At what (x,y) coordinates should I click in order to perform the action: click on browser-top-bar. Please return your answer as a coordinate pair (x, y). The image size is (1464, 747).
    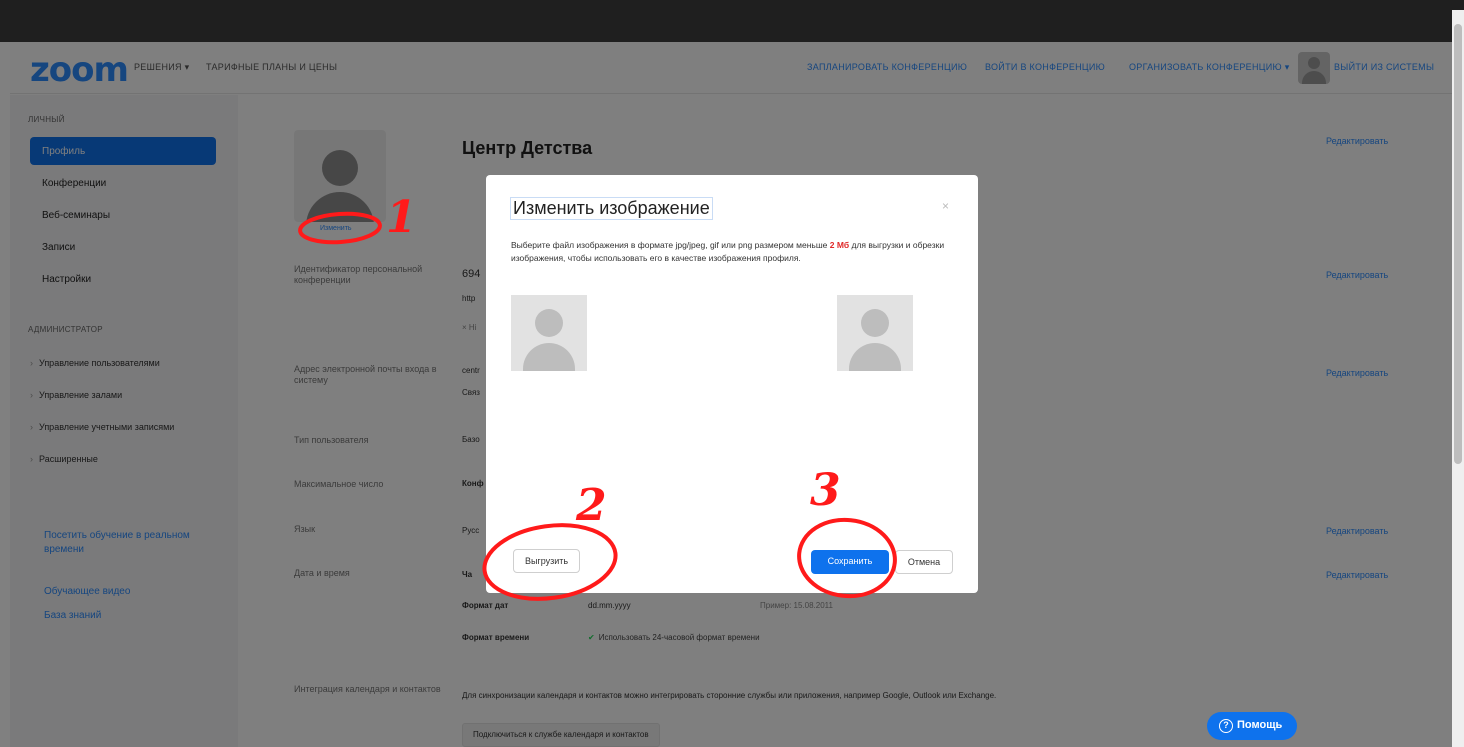
    Looking at the image, I should click on (732, 21).